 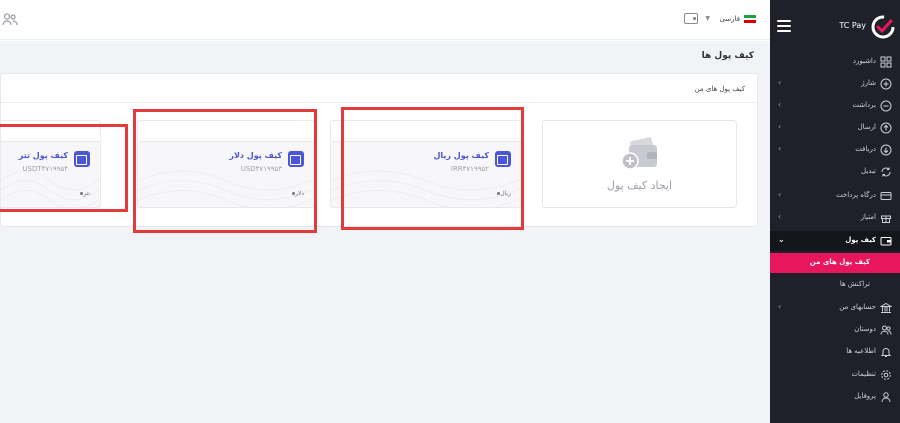 I want to click on card-background-pattern, so click(x=426, y=188).